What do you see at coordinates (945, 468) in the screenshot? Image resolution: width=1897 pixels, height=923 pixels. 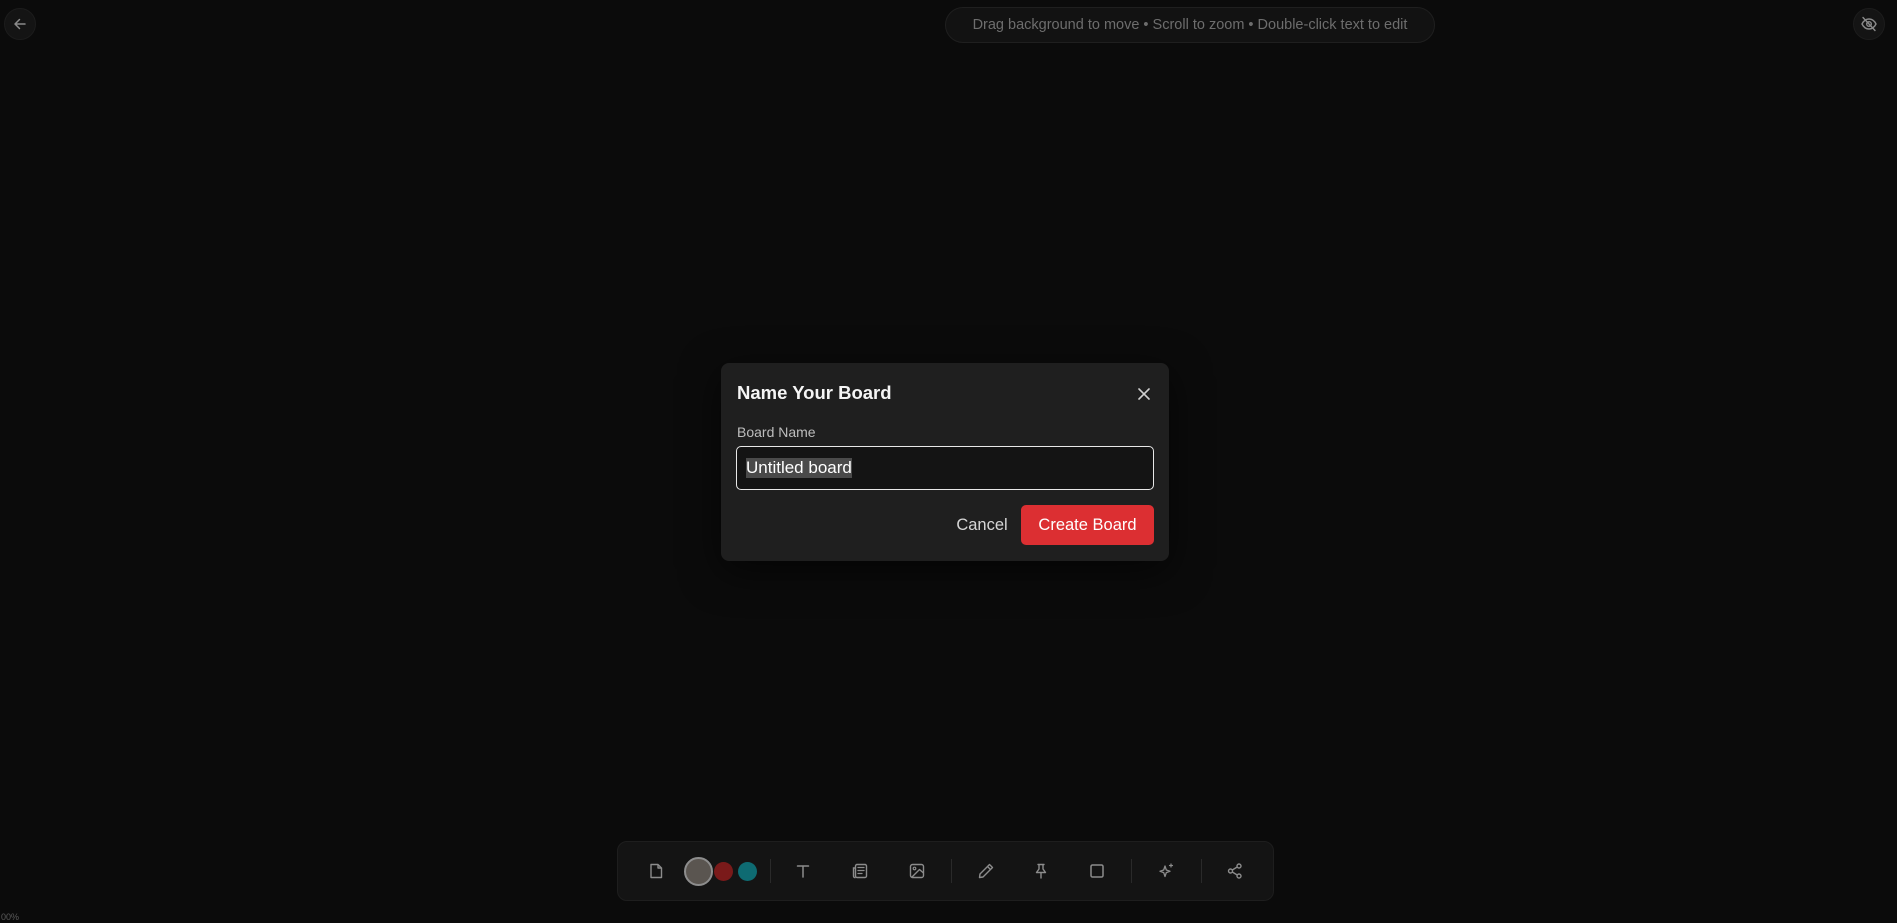 I see `board-name-input` at bounding box center [945, 468].